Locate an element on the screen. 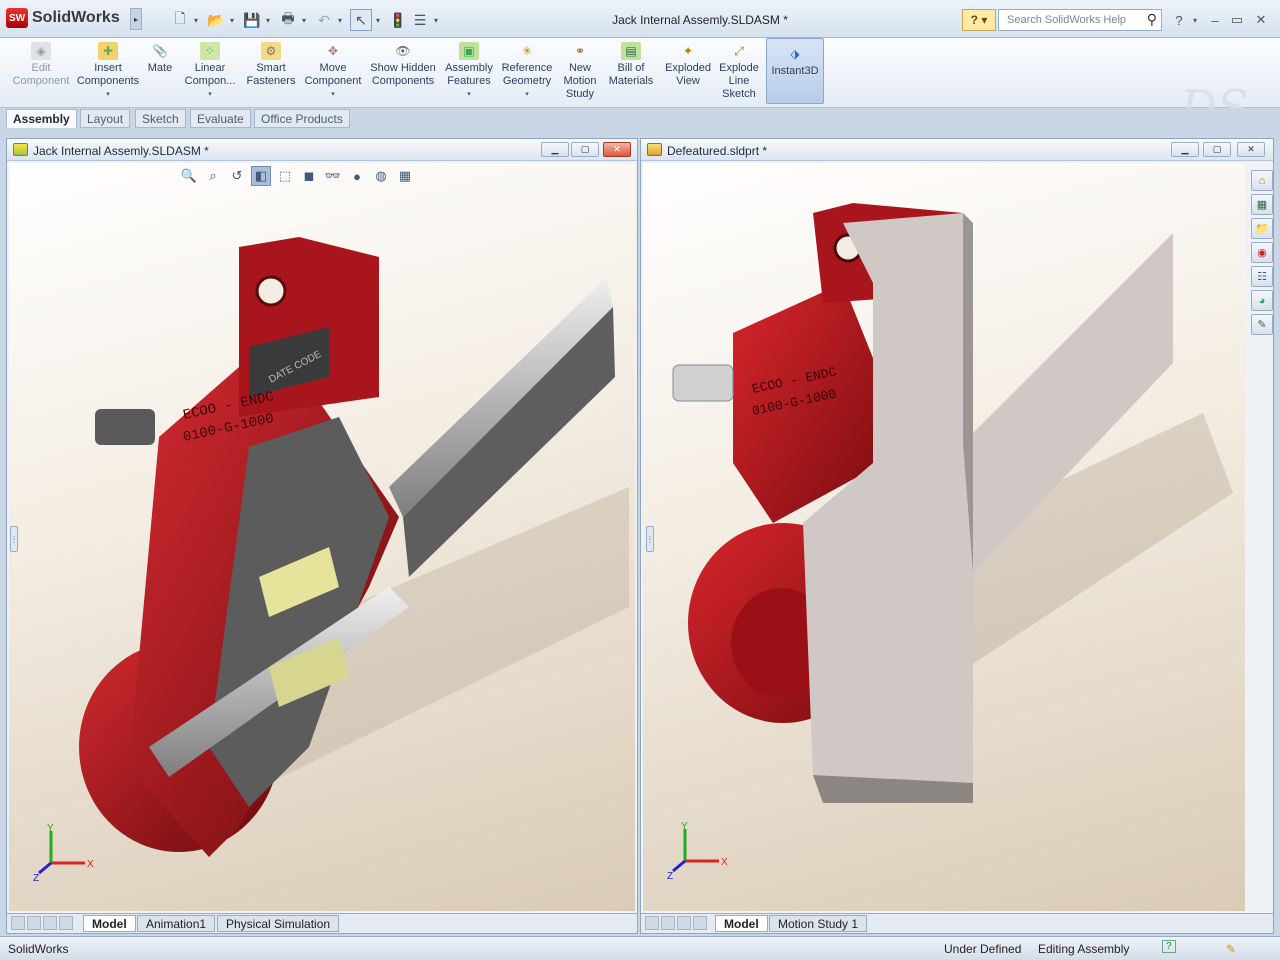  tab-office-products: Office Products is located at coordinates (302, 118).